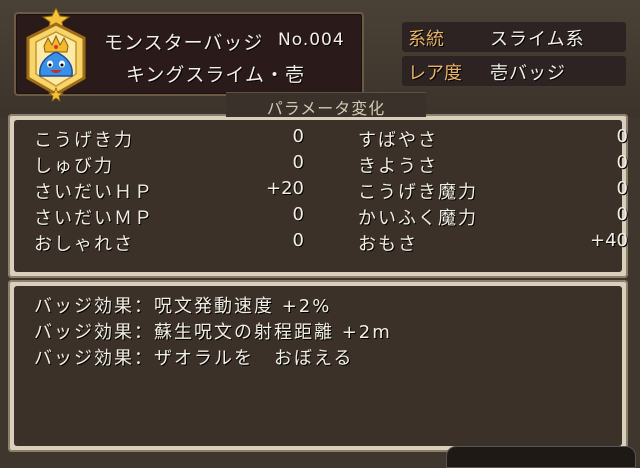  What do you see at coordinates (74, 166) in the screenshot?
I see `stat-label: しゅび力` at bounding box center [74, 166].